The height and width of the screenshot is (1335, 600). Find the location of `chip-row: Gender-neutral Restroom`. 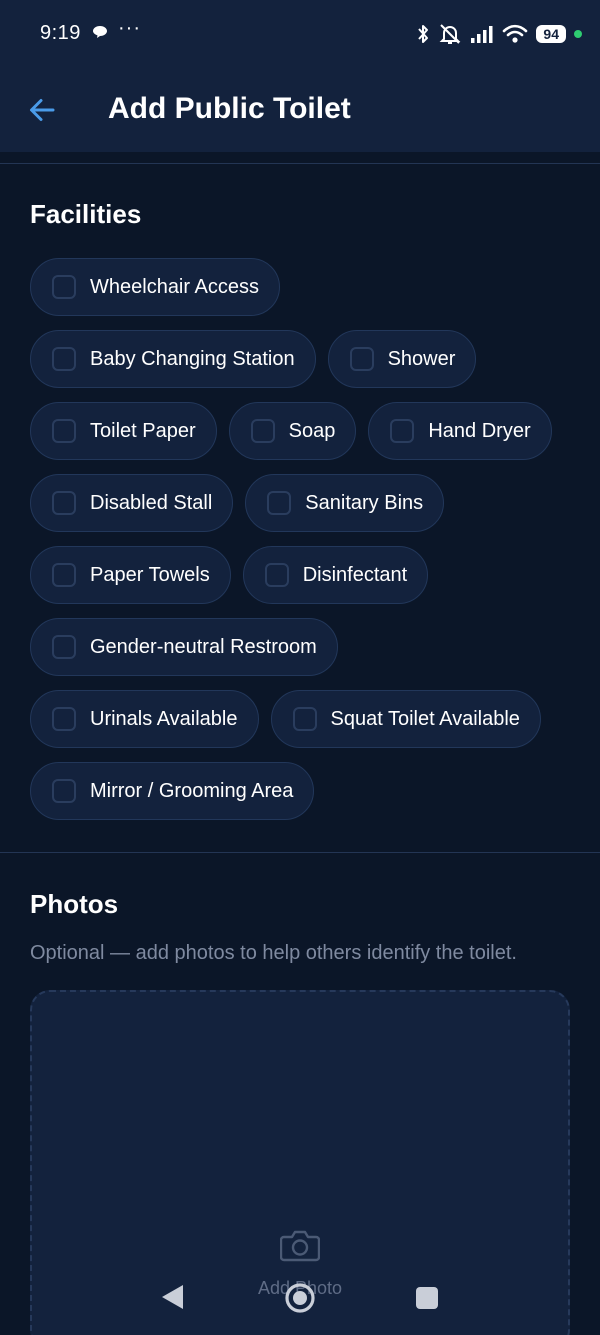

chip-row: Gender-neutral Restroom is located at coordinates (300, 648).